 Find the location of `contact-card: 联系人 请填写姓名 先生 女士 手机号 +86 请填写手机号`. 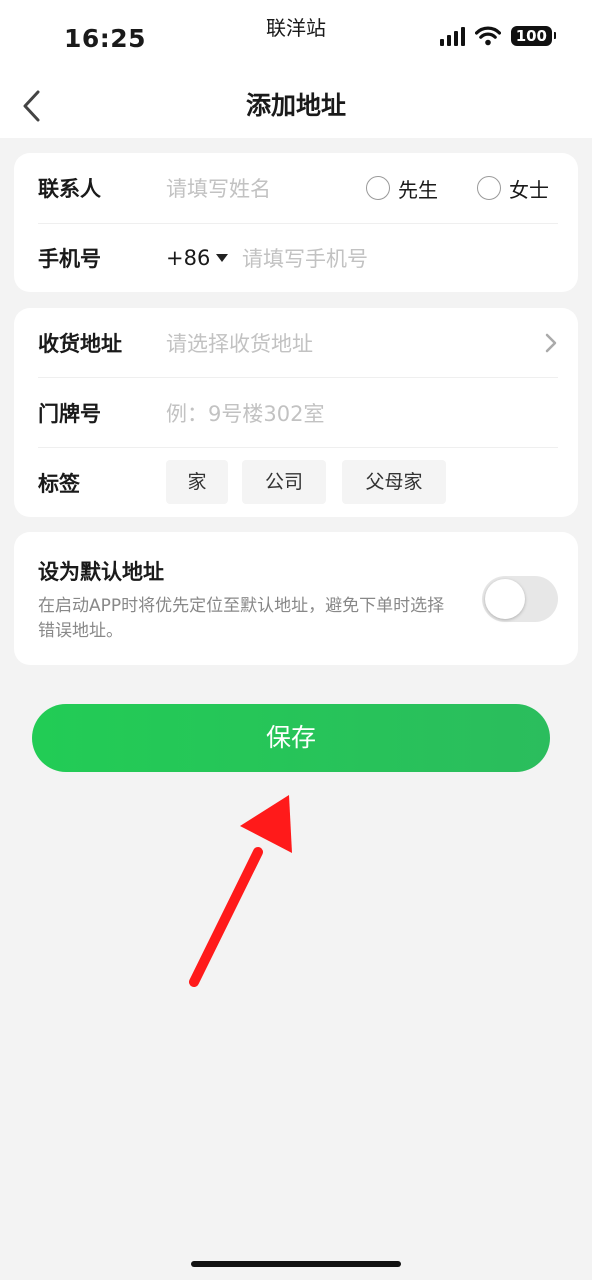

contact-card: 联系人 请填写姓名 先生 女士 手机号 +86 请填写手机号 is located at coordinates (296, 222).